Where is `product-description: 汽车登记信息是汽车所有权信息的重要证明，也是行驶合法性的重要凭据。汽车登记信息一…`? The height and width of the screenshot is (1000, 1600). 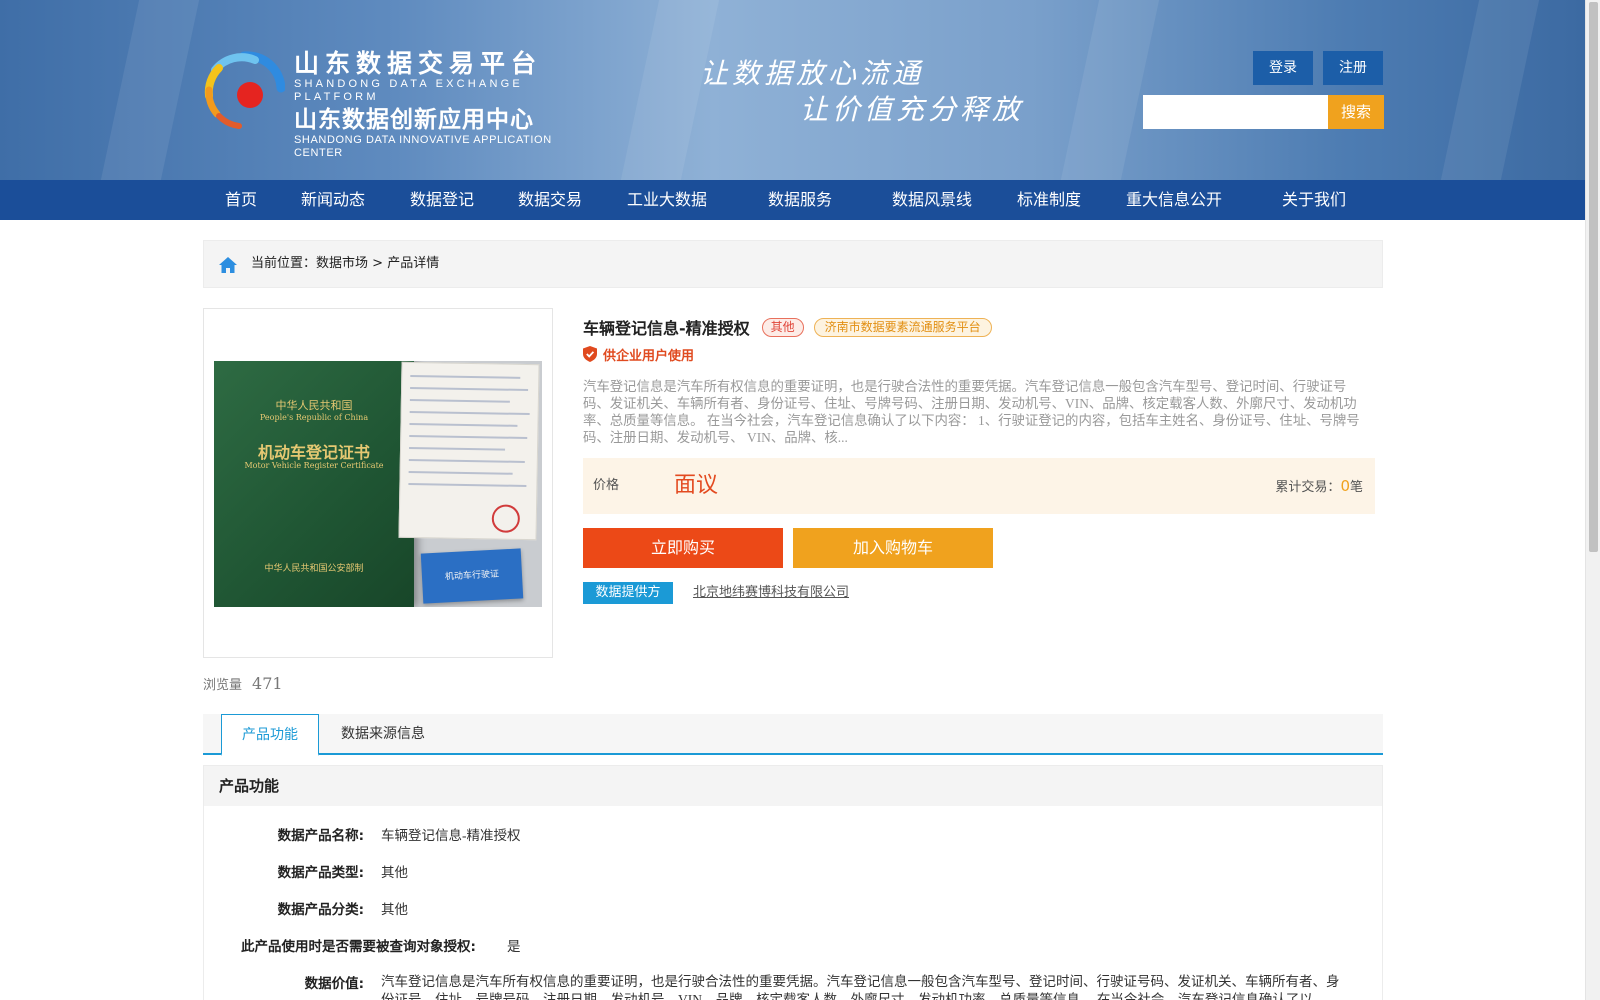
product-description: 汽车登记信息是汽车所有权信息的重要证明，也是行驶合法性的重要凭据。汽车登记信息一… is located at coordinates (971, 412).